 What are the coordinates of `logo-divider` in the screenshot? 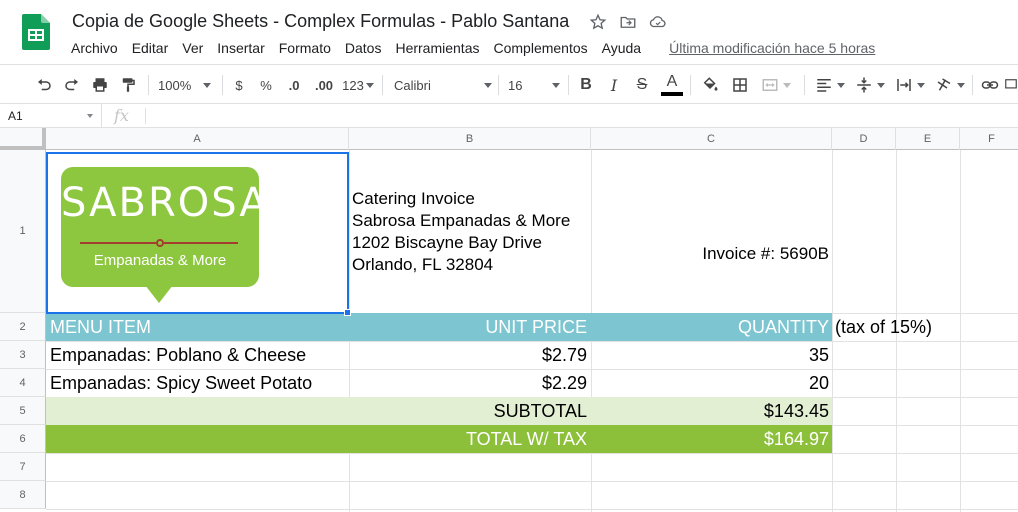 It's located at (201, 243).